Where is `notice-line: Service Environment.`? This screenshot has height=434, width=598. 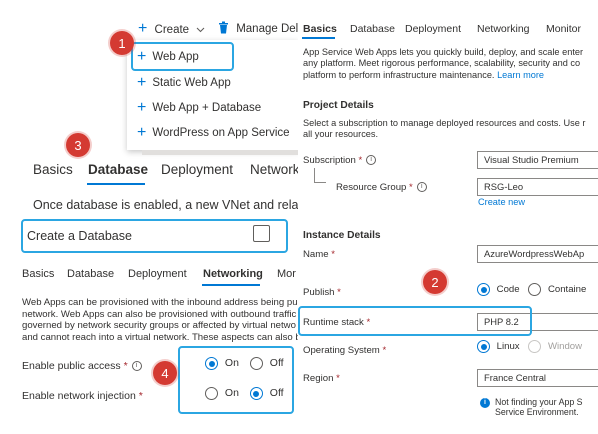 notice-line: Service Environment. is located at coordinates (537, 412).